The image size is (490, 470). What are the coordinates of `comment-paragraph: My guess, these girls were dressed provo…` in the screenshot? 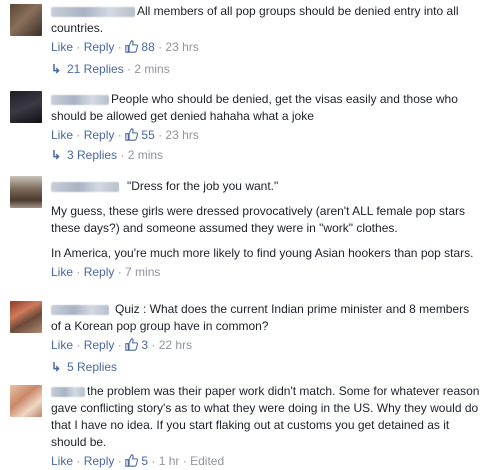 It's located at (258, 219).